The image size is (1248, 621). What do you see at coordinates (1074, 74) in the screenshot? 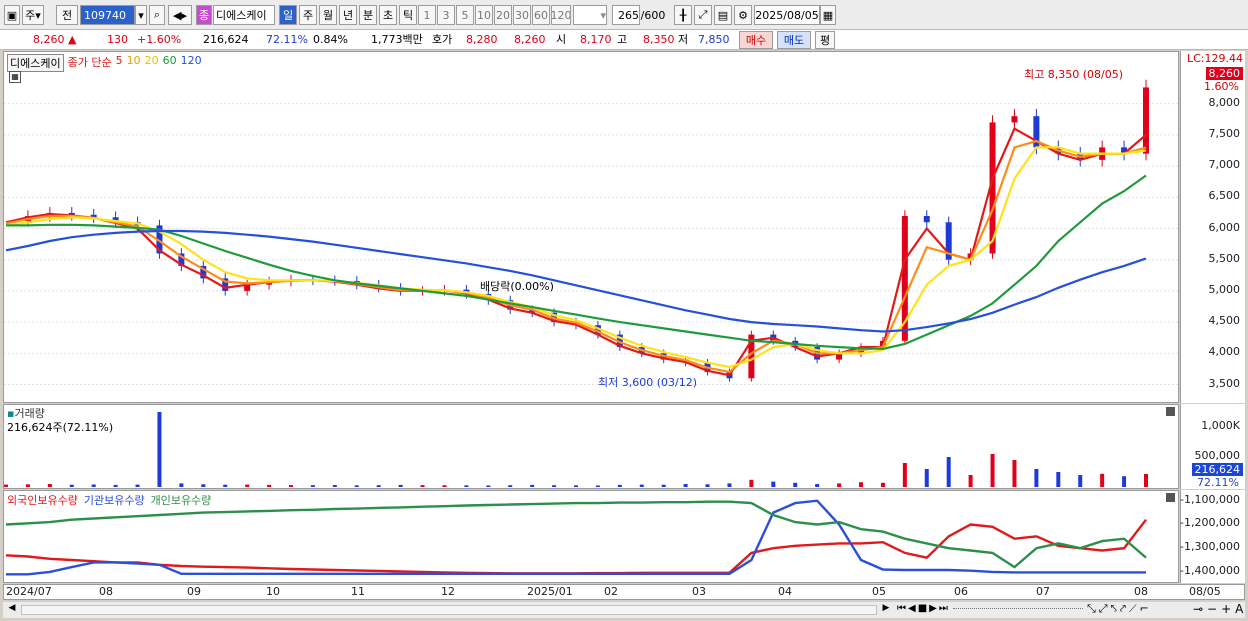
I see `high-annotation: 최고 8,350 (08/05)` at bounding box center [1074, 74].